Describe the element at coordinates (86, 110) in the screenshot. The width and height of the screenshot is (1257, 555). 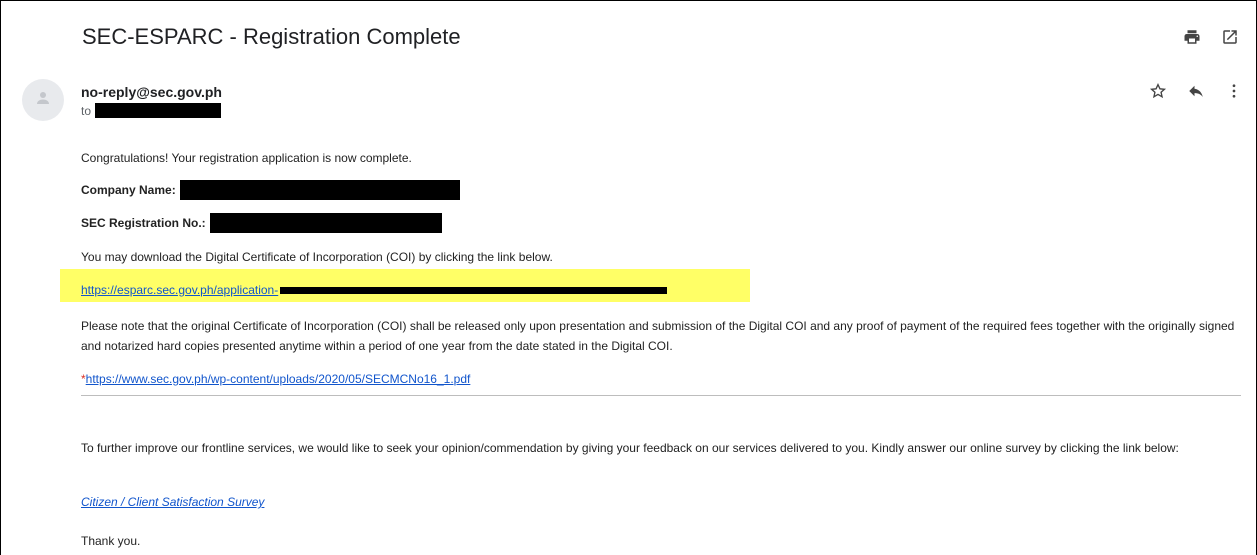
I see `to-label: to` at that location.